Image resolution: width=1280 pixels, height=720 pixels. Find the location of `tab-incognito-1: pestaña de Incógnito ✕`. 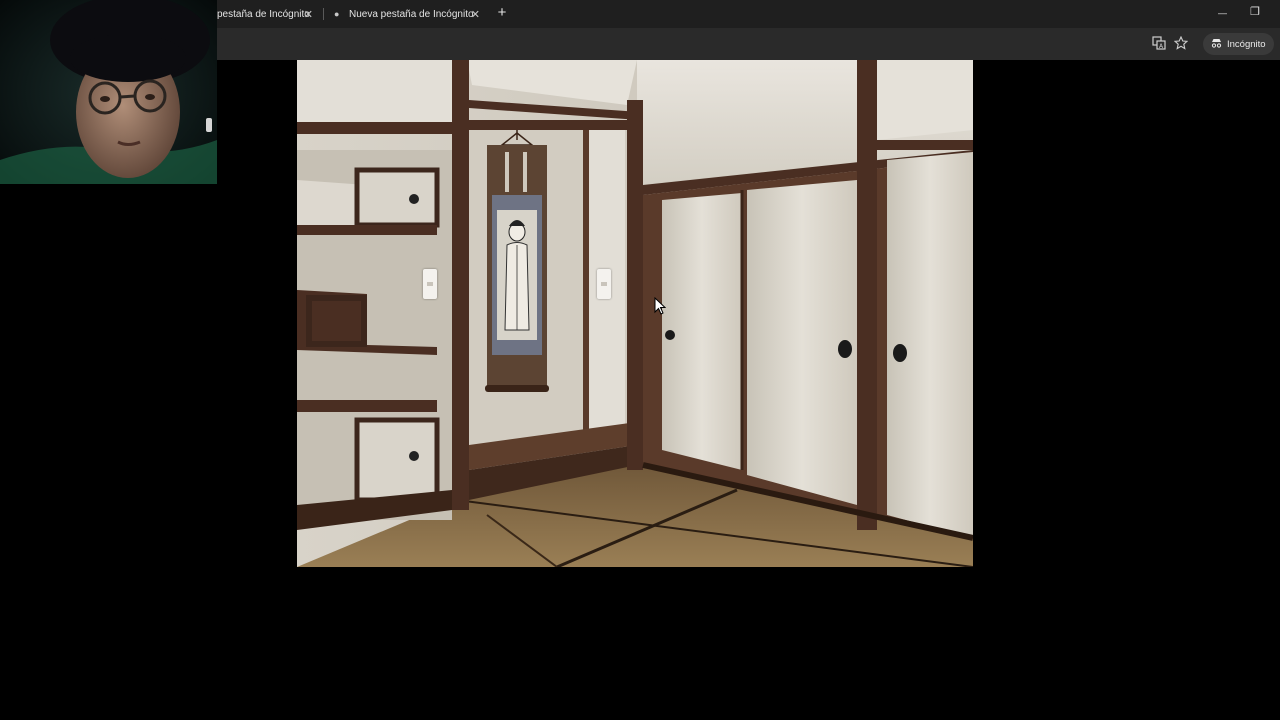

tab-incognito-1: pestaña de Incógnito ✕ is located at coordinates (269, 14).